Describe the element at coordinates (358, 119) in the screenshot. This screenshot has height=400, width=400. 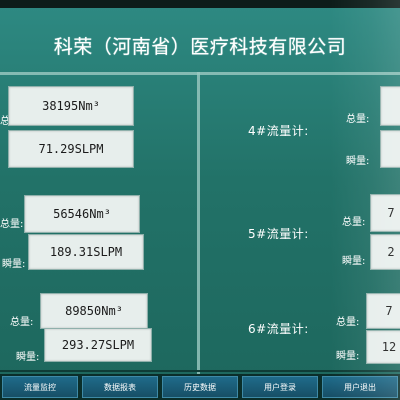
I see `meter-4-total-label: 总量:` at that location.